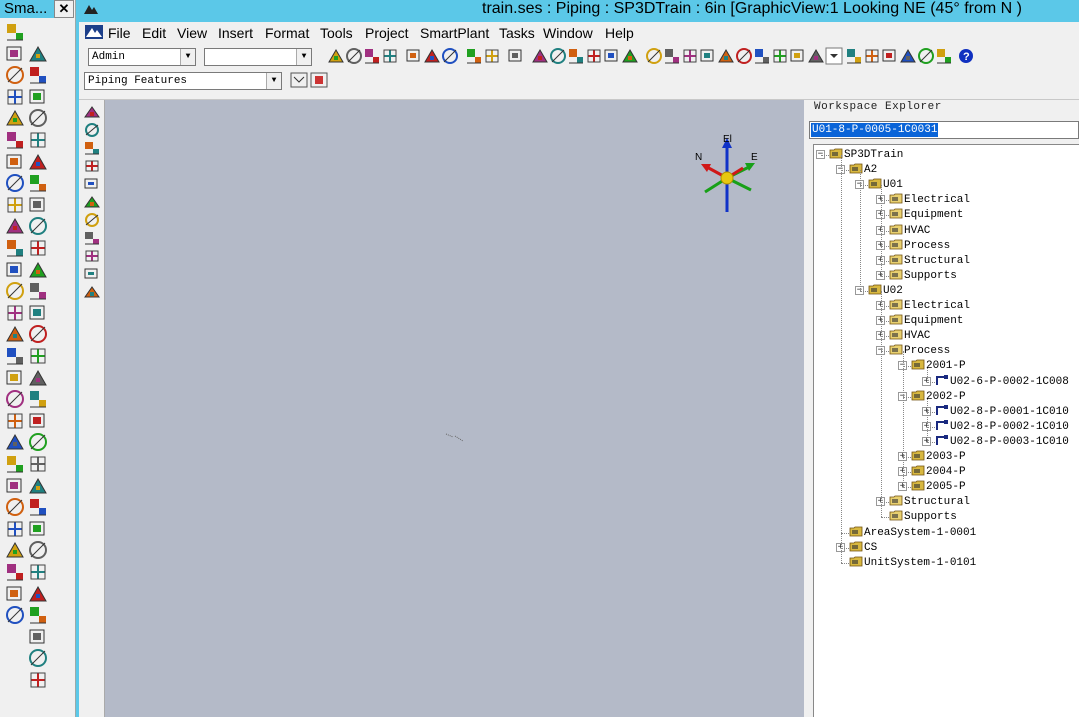 The image size is (1079, 717). What do you see at coordinates (92, 112) in the screenshot?
I see `select-tool-icon` at bounding box center [92, 112].